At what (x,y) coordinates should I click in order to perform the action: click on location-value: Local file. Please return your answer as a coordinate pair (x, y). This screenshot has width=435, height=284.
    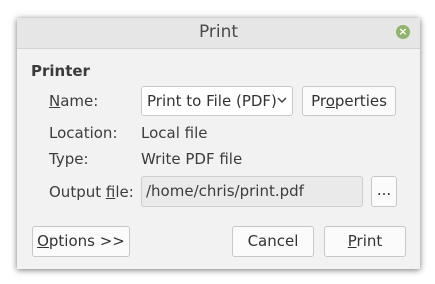
    Looking at the image, I should click on (174, 133).